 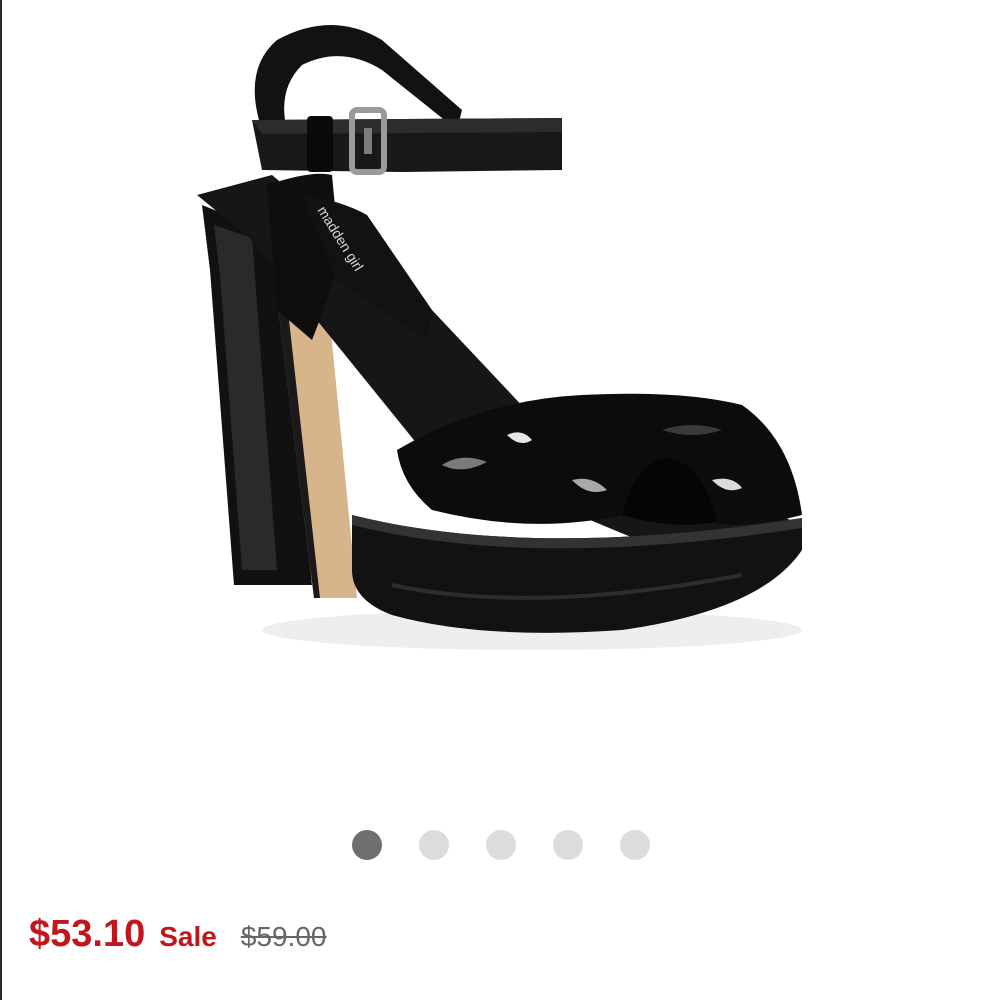 I want to click on strap-keeper, so click(x=320, y=144).